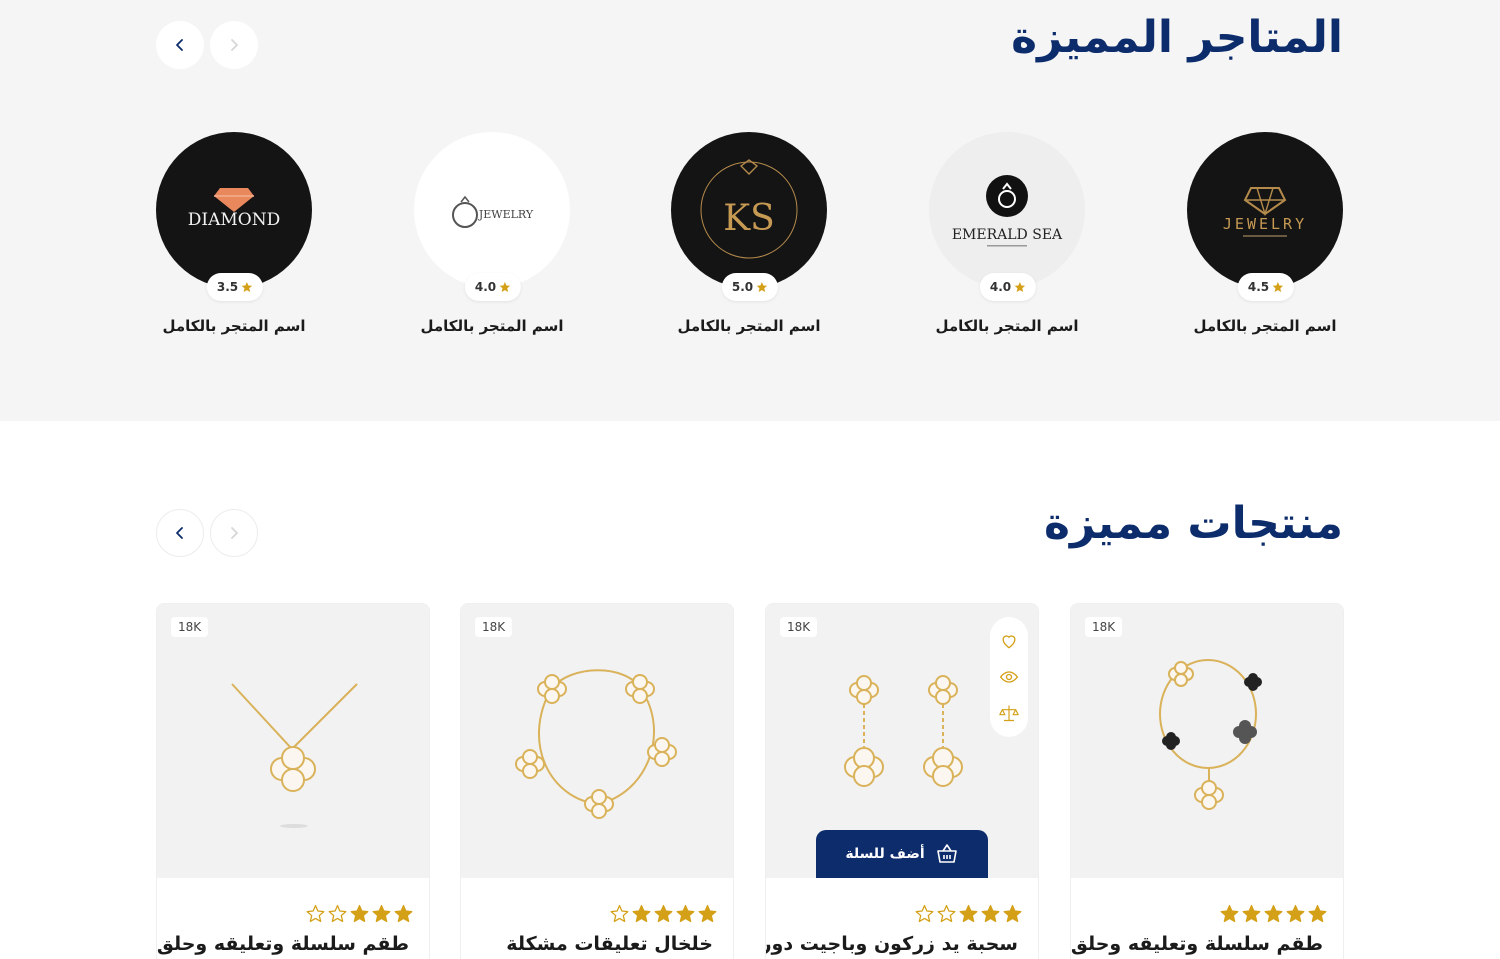 The width and height of the screenshot is (1500, 959). I want to click on store-logo-text: EMERALD SEA, so click(1007, 235).